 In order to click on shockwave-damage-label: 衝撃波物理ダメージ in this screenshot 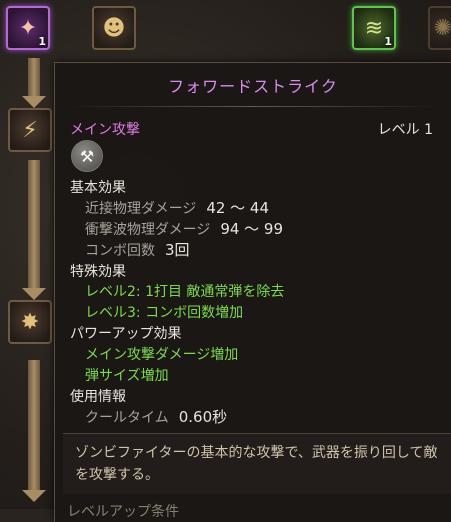, I will do `click(148, 230)`.